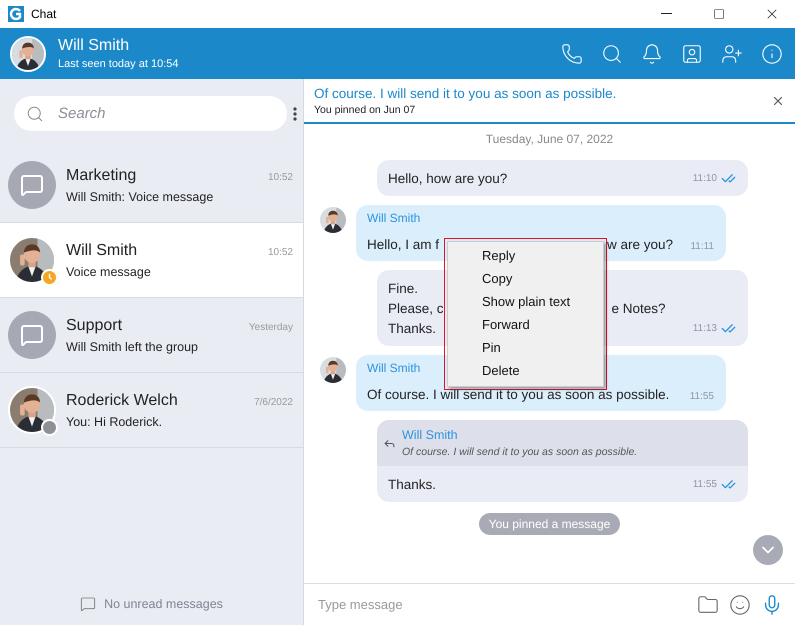 This screenshot has width=795, height=625. What do you see at coordinates (768, 550) in the screenshot?
I see `scroll-down-button` at bounding box center [768, 550].